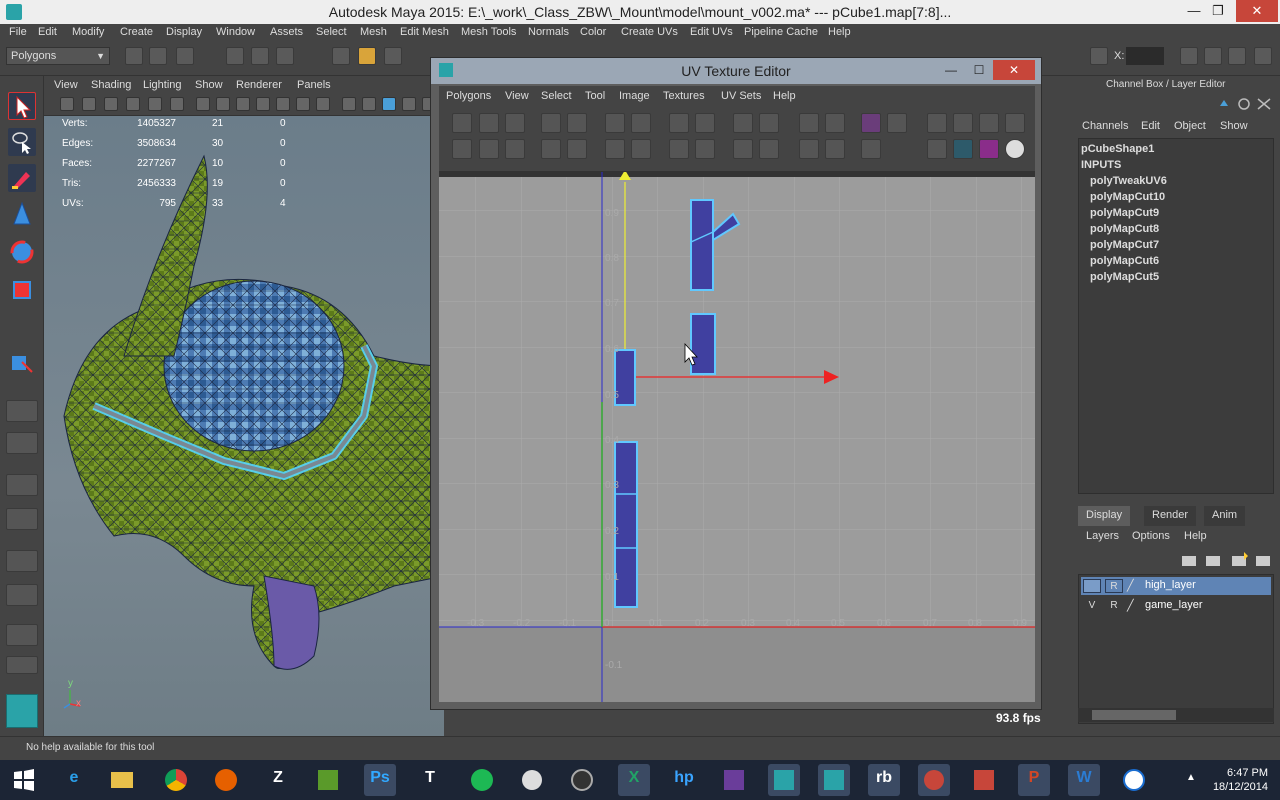  What do you see at coordinates (684, 780) in the screenshot?
I see `hp-icon: hp` at bounding box center [684, 780].